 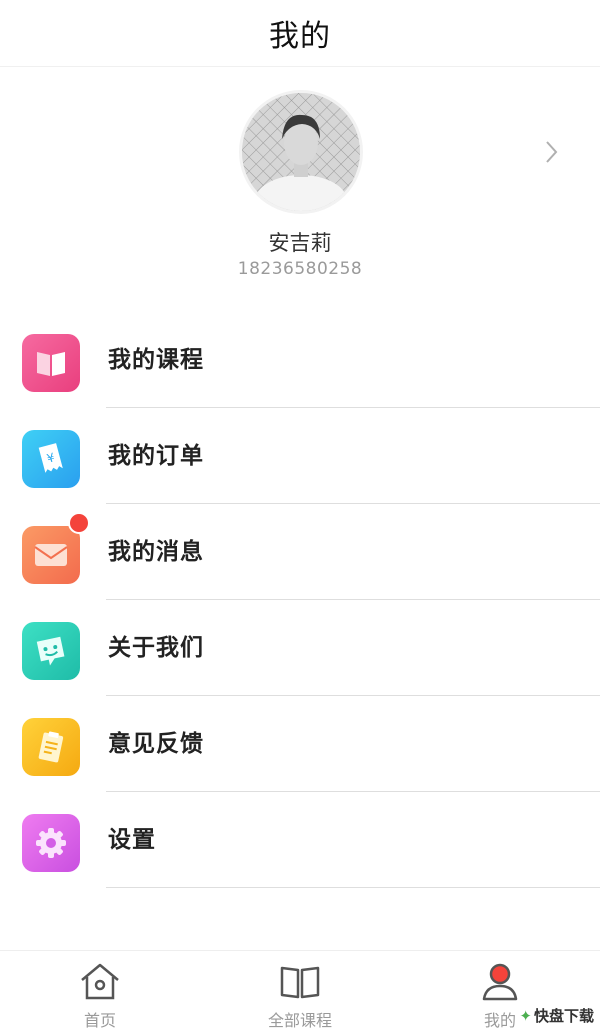 I want to click on notification-badge, so click(x=79, y=523).